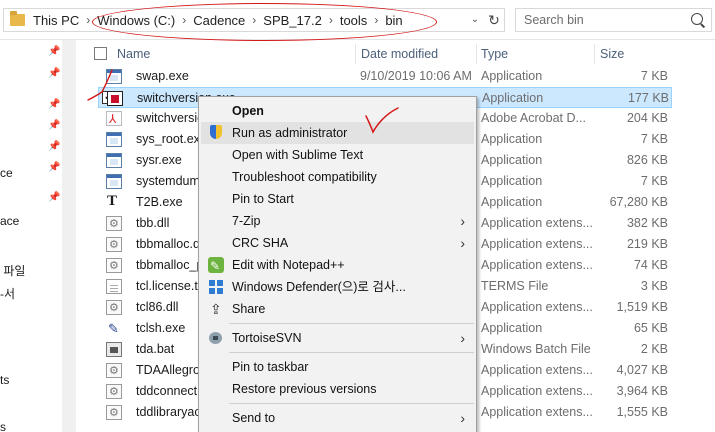  What do you see at coordinates (292, 20) in the screenshot?
I see `breadcrumb-spb: SPB_17.2` at bounding box center [292, 20].